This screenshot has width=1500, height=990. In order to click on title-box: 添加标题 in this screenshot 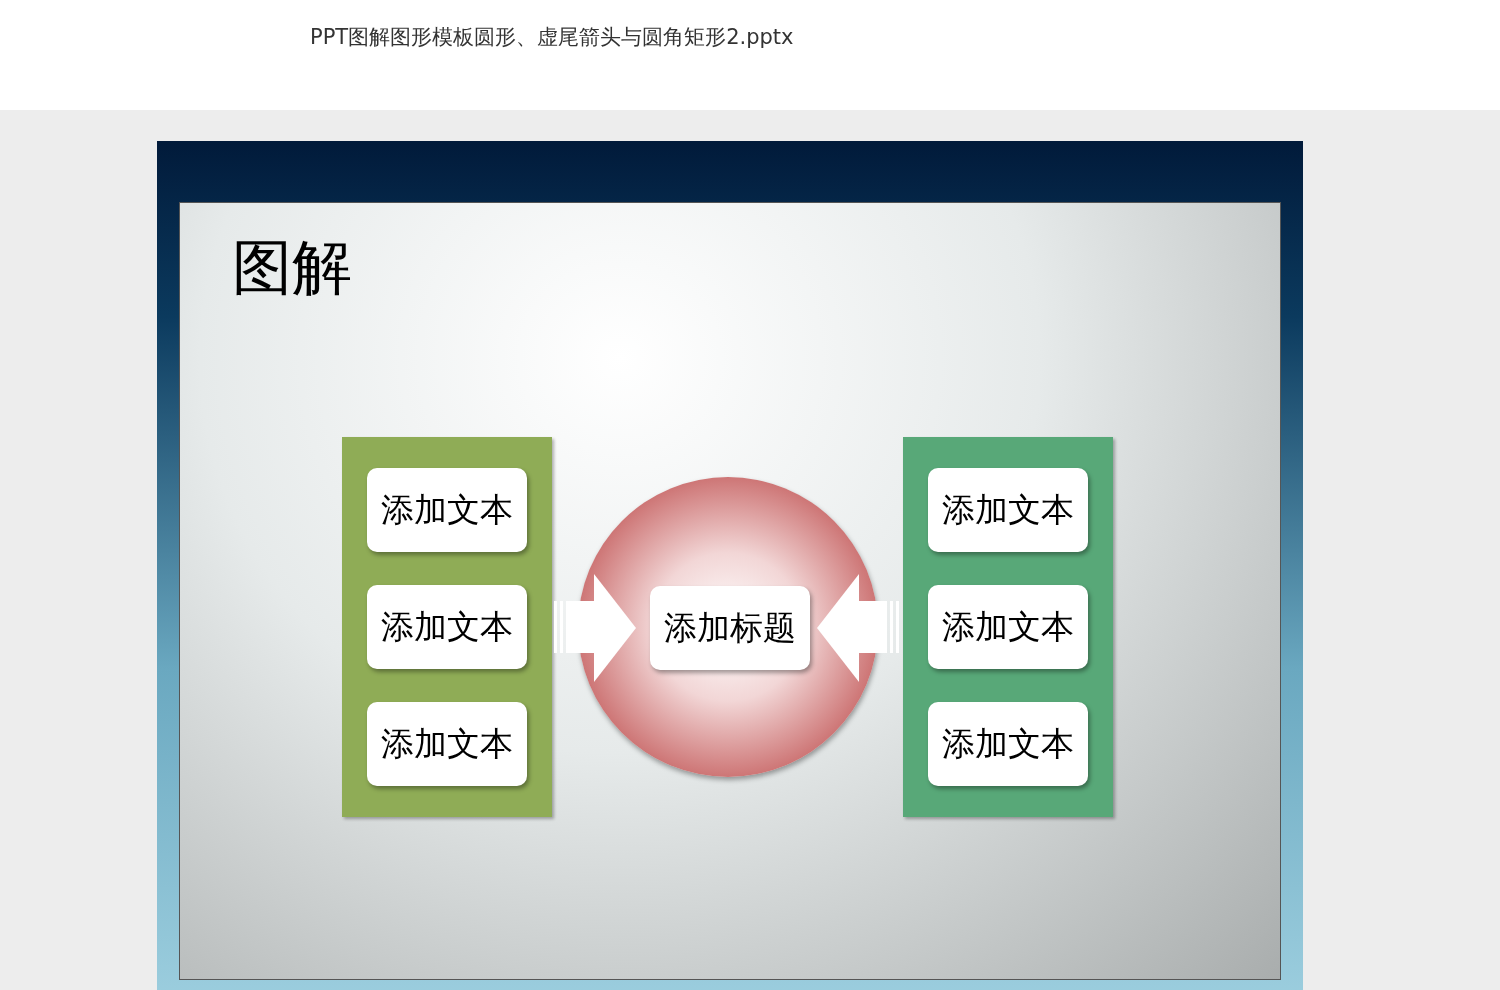, I will do `click(730, 628)`.